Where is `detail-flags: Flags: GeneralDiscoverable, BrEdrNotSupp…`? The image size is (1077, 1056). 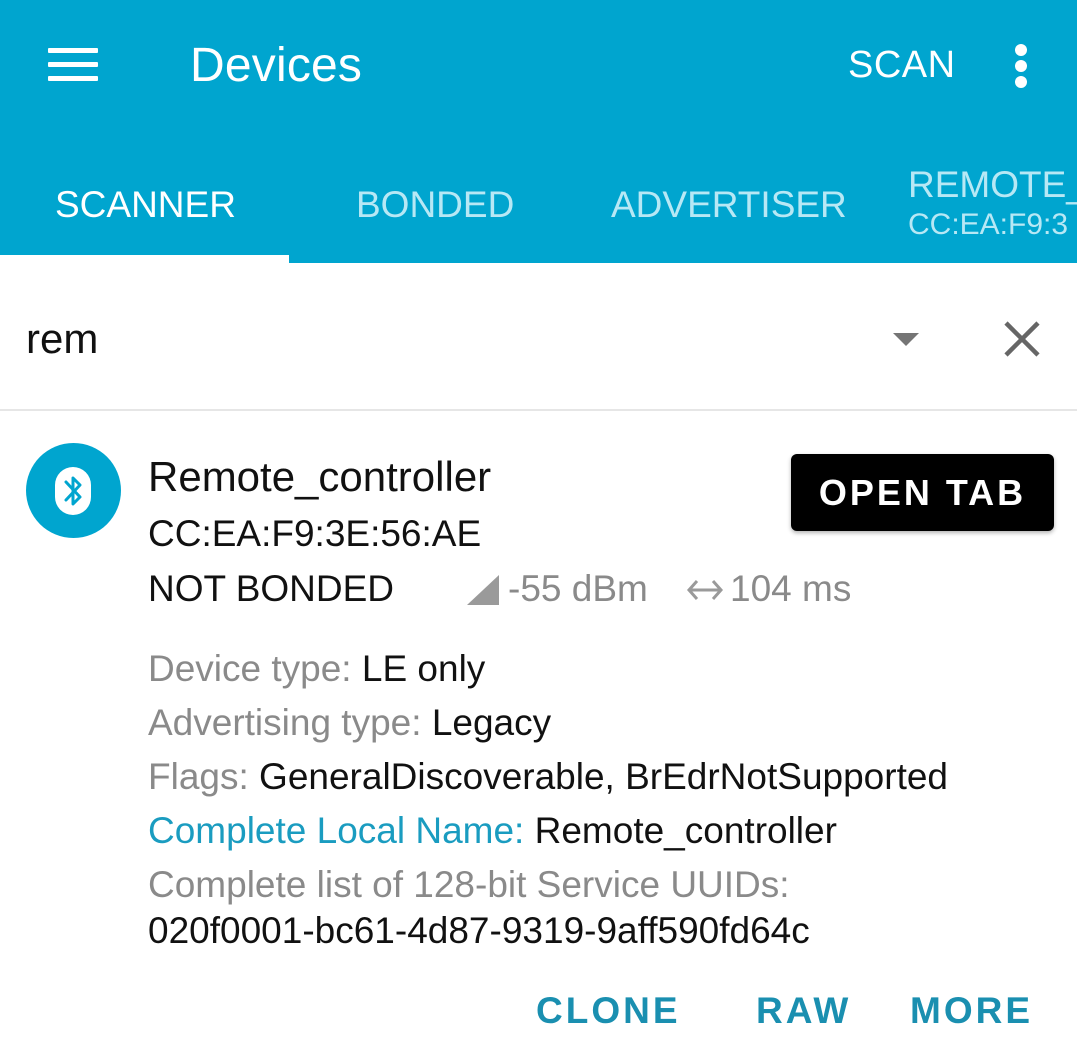
detail-flags: Flags: GeneralDiscoverable, BrEdrNotSupp… is located at coordinates (548, 776).